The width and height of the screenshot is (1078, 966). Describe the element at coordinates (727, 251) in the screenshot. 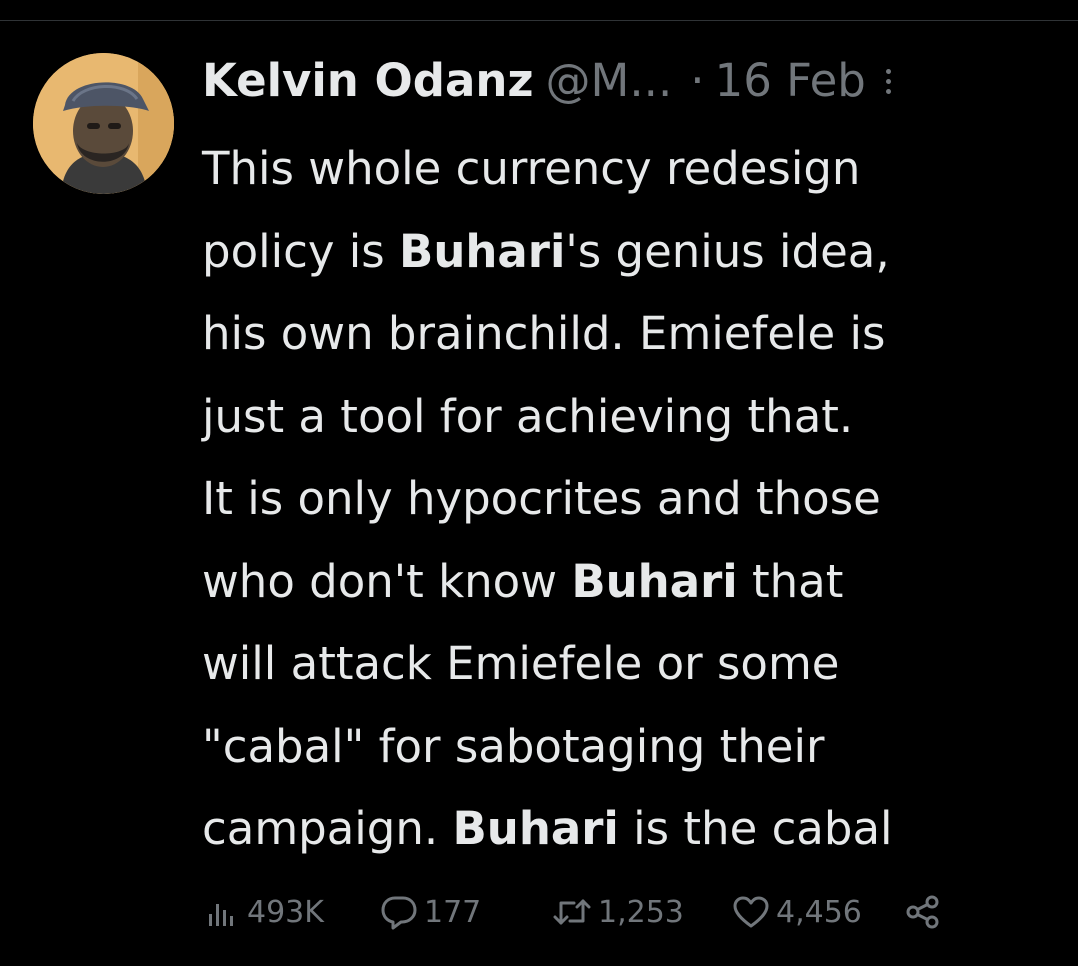

I see `tweet-text-segment: 's genius idea,` at that location.